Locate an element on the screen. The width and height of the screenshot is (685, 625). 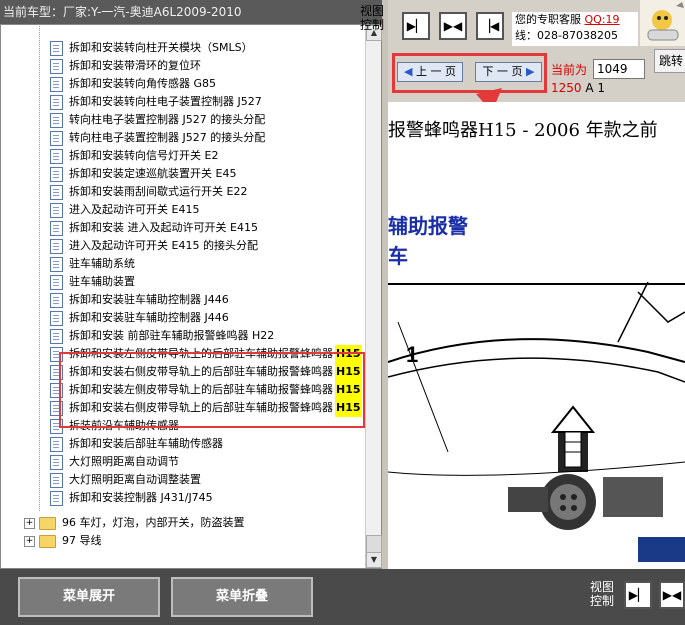
tree-scrollbar: ▲ ▼ is located at coordinates (373, 296).